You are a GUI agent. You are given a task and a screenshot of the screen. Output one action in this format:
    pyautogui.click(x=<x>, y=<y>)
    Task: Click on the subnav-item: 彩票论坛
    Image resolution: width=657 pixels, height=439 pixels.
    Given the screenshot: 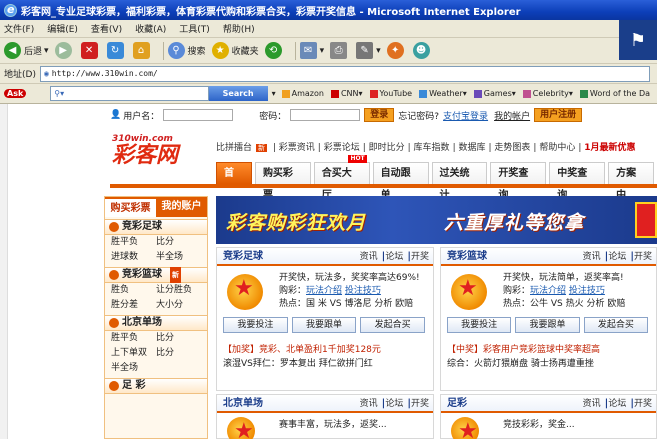 What is the action you would take?
    pyautogui.click(x=342, y=148)
    